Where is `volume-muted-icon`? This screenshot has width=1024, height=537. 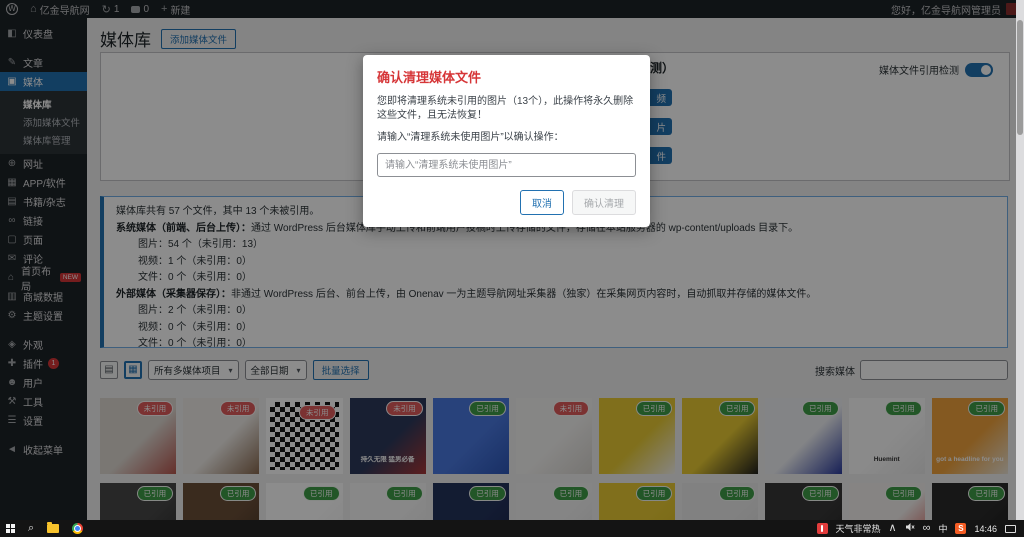 volume-muted-icon is located at coordinates (910, 528).